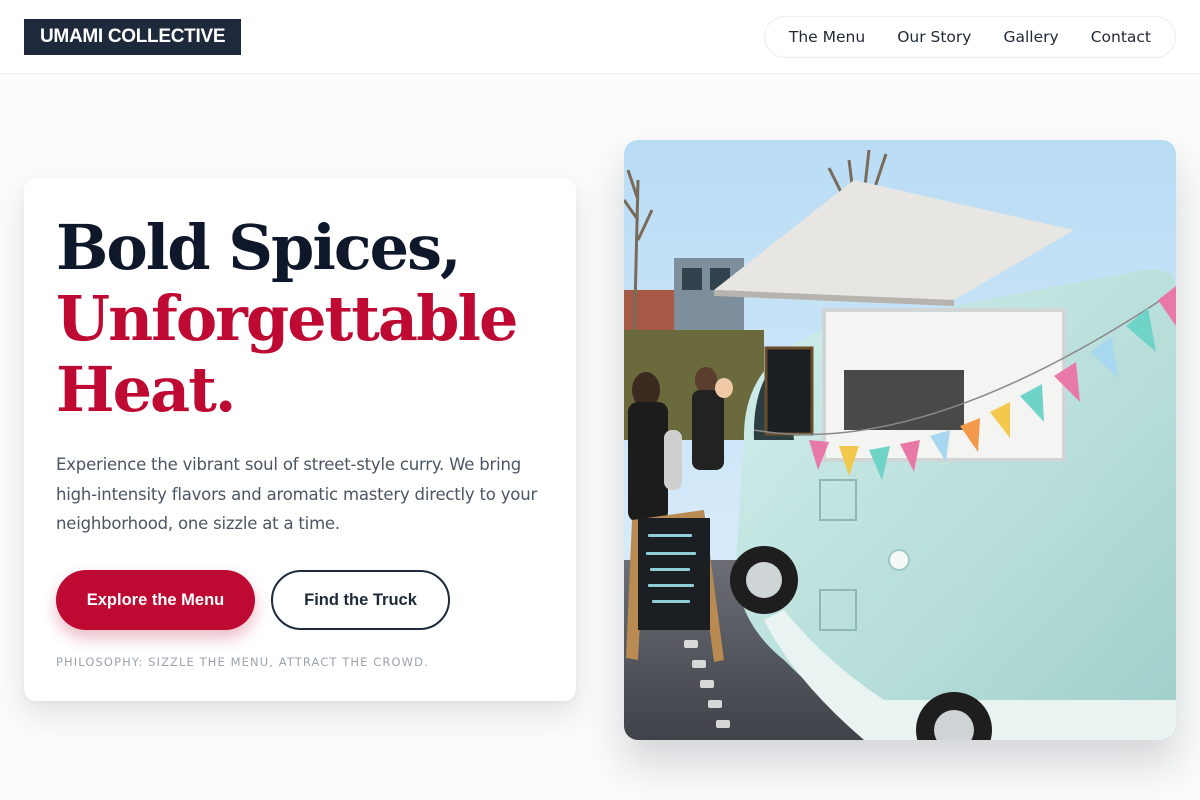 The image size is (1200, 800). Describe the element at coordinates (360, 600) in the screenshot. I see `find-truck-button: Find the Truck` at that location.